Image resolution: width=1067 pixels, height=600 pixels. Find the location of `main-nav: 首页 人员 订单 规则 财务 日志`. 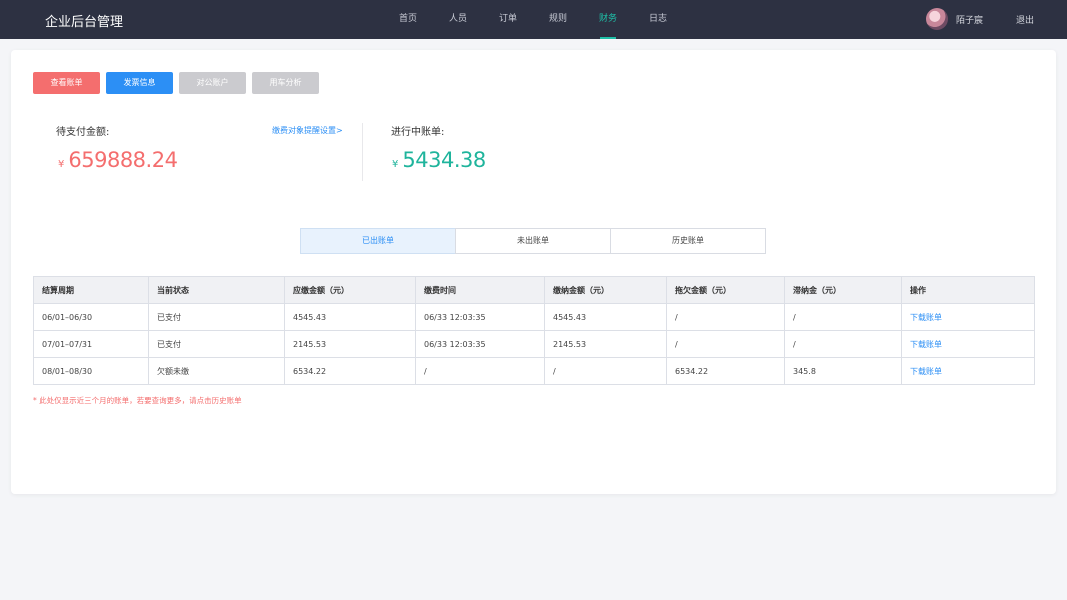

main-nav: 首页 人员 订单 规则 财务 日志 is located at coordinates (533, 19).